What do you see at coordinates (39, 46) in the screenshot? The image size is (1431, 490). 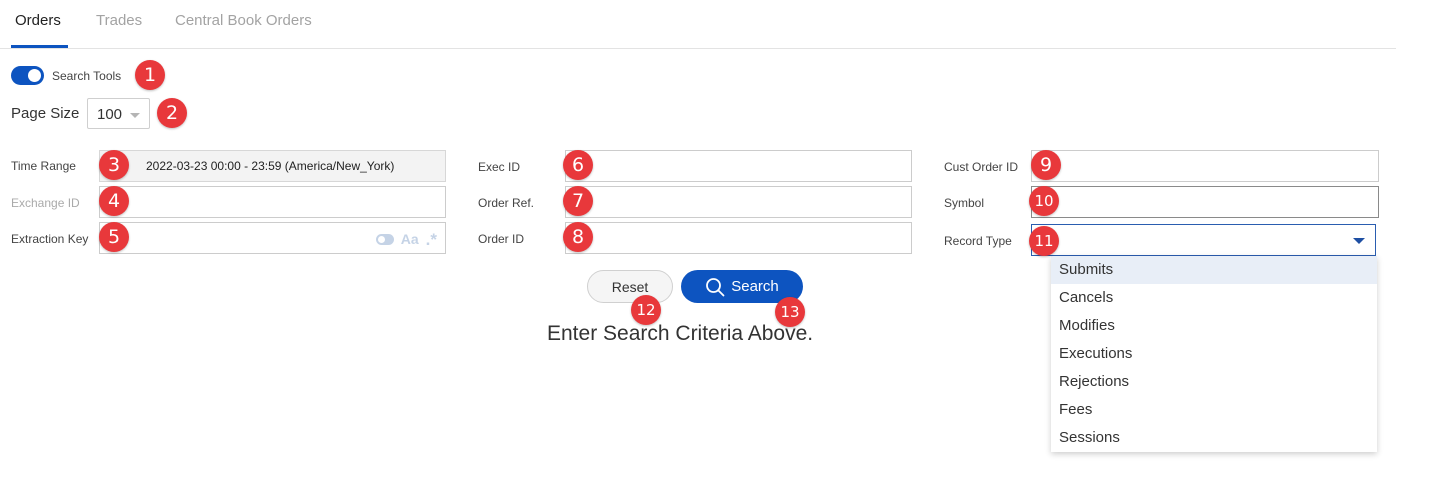 I see `active-tab-indicator` at bounding box center [39, 46].